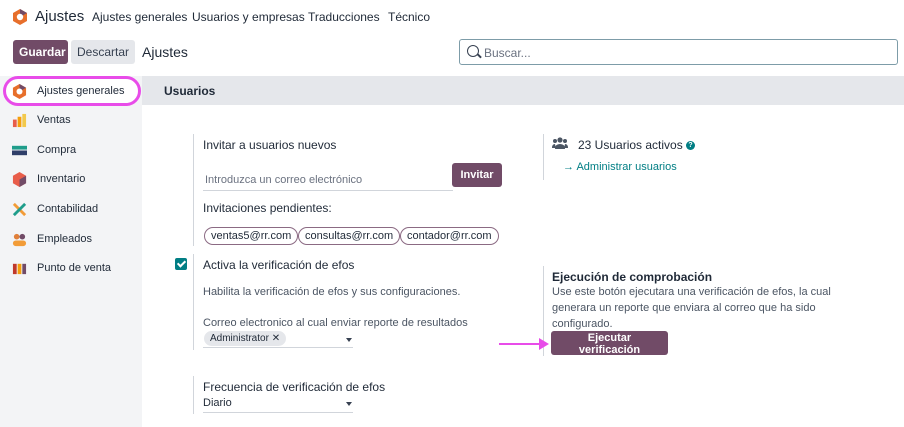  Describe the element at coordinates (19, 91) in the screenshot. I see `settings-icon` at that location.